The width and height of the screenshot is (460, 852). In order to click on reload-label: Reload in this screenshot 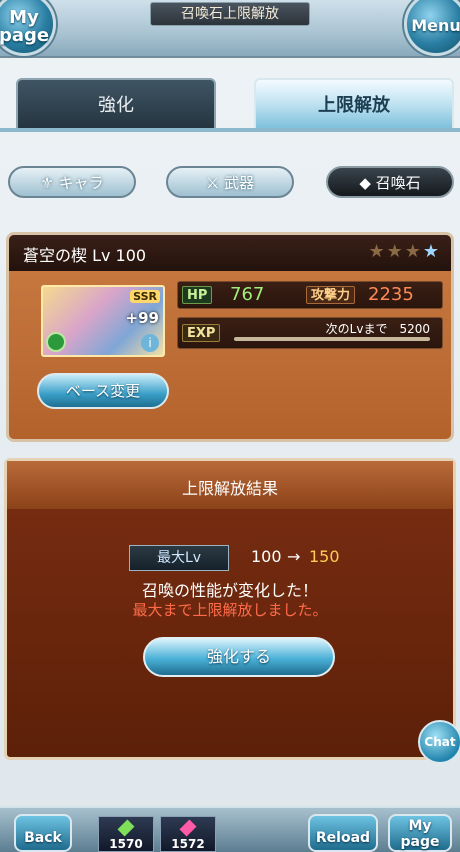, I will do `click(343, 838)`.